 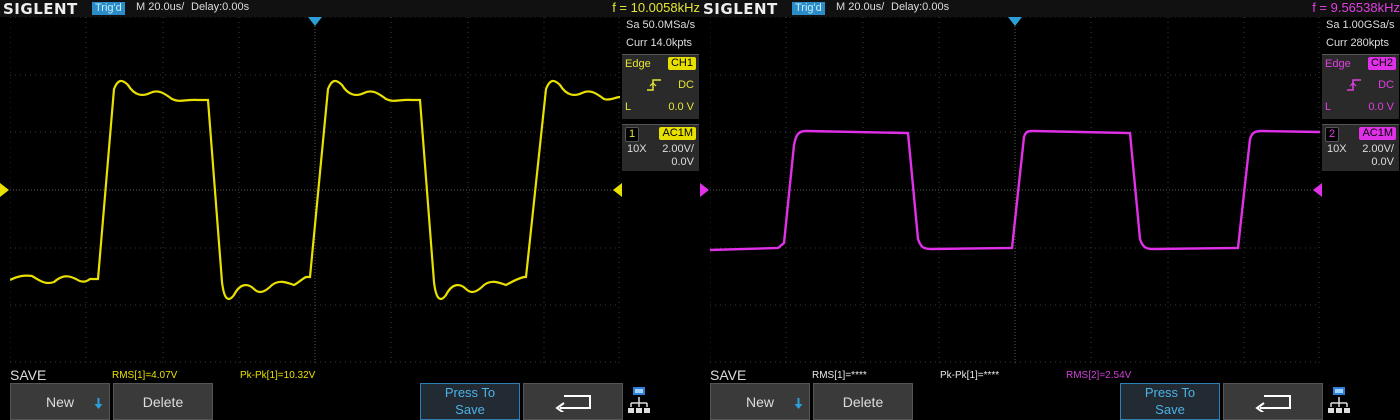 I want to click on channel-number: 2, so click(x=1332, y=134).